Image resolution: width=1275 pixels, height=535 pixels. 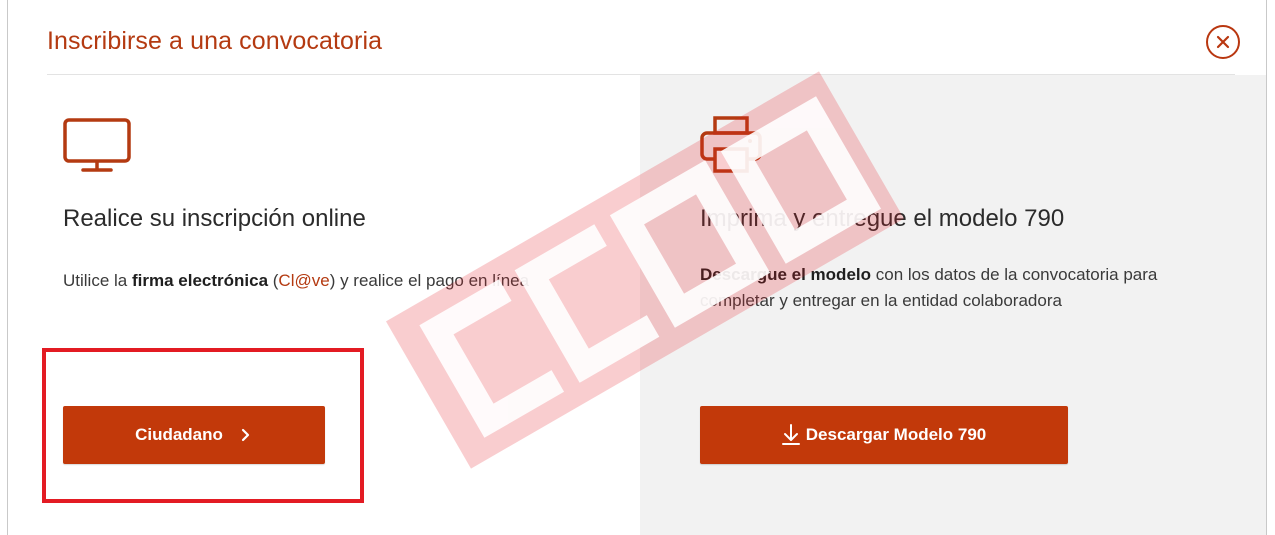 I want to click on modal-title: Inscribirse a una convocatoria, so click(x=215, y=41).